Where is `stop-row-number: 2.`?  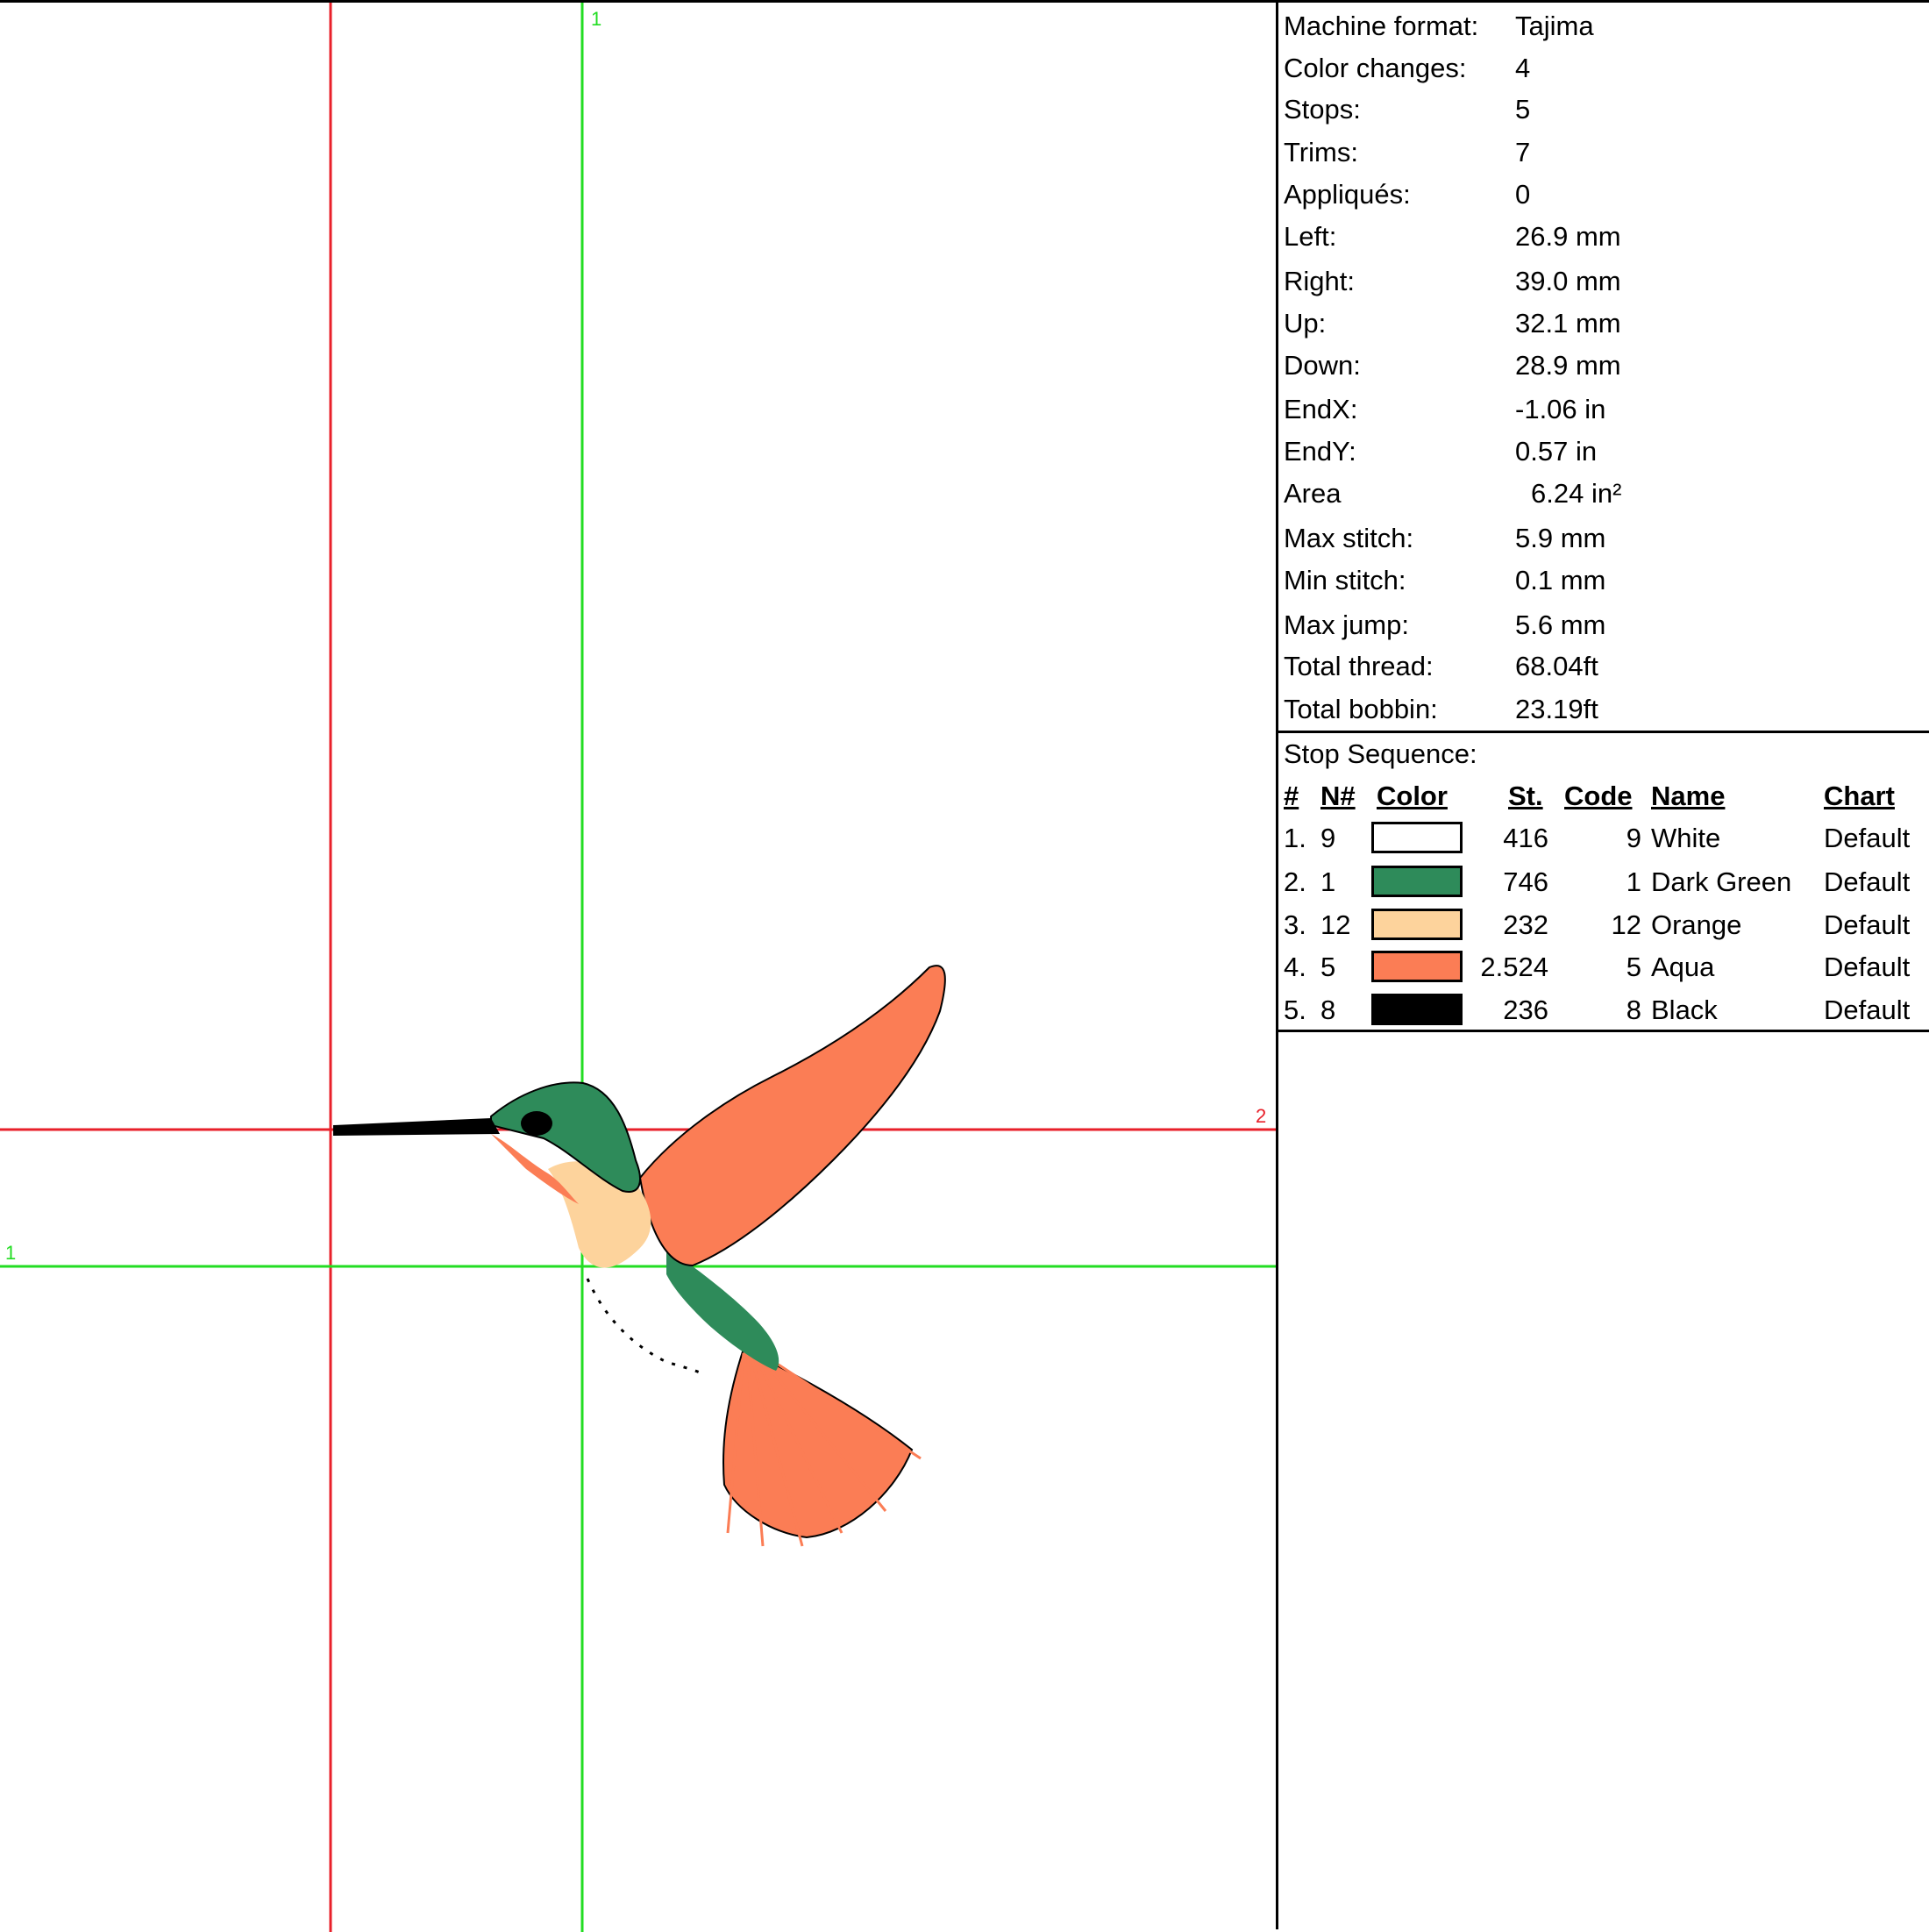
stop-row-number: 2. is located at coordinates (1295, 882).